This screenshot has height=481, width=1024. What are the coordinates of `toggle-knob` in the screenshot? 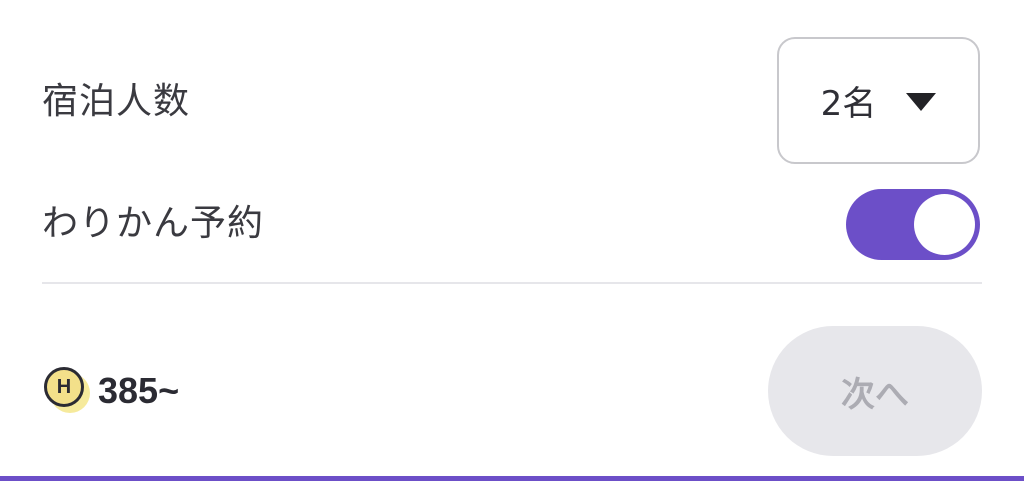 It's located at (944, 224).